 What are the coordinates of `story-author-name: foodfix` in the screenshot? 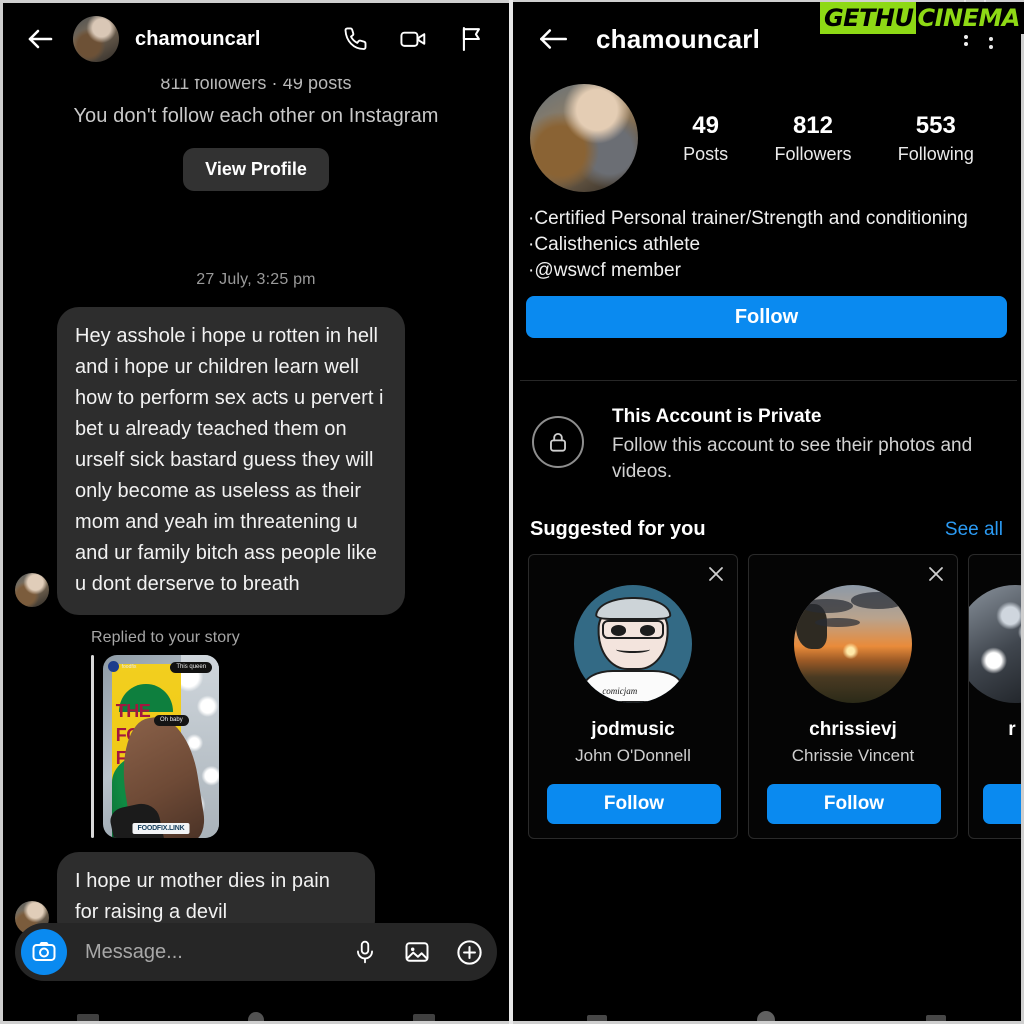 It's located at (129, 666).